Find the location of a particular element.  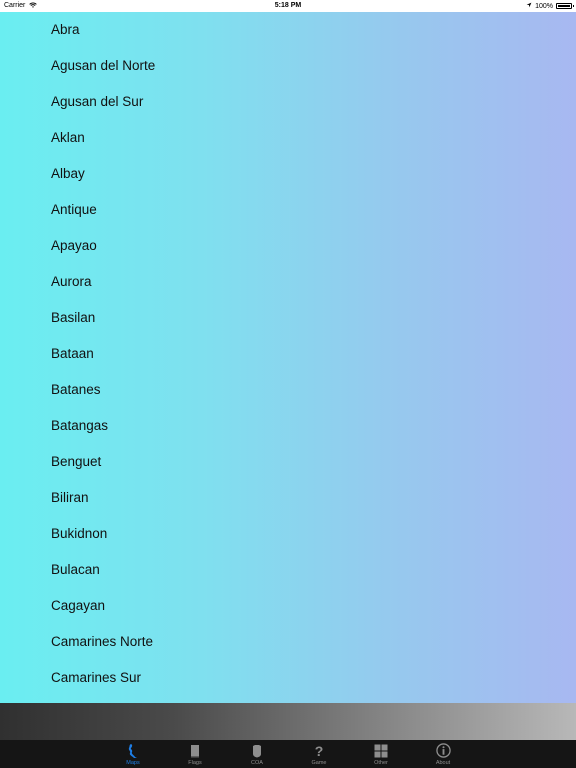

battery-icon is located at coordinates (565, 6).